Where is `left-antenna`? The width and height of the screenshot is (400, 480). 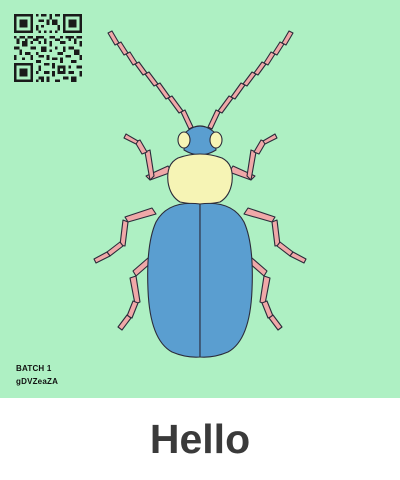
left-antenna is located at coordinates (150, 80).